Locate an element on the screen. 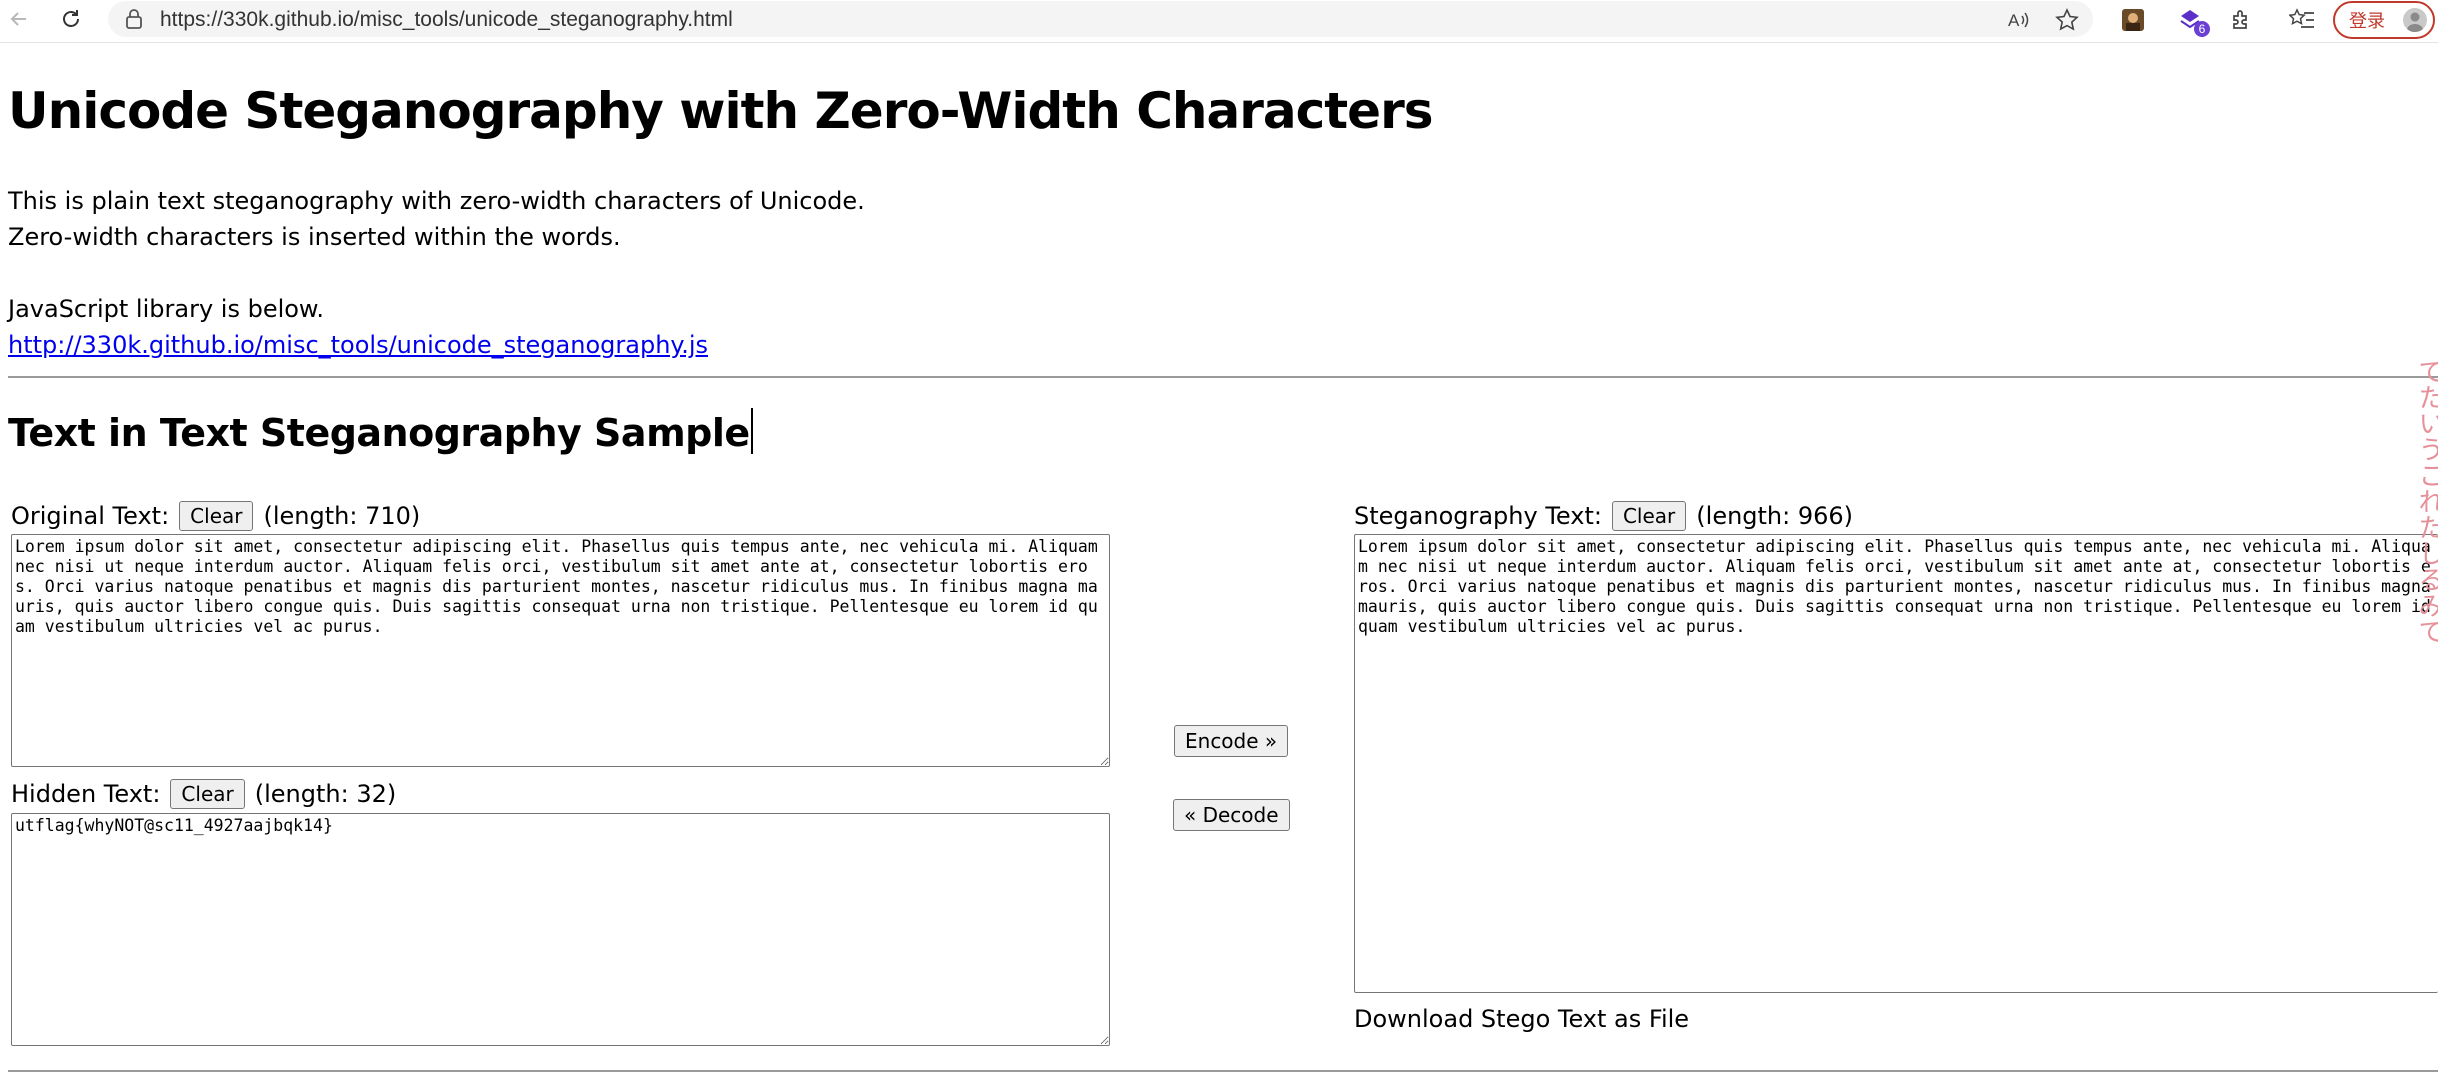 This screenshot has width=2438, height=1080. read-aloud-icon: A is located at coordinates (2020, 20).